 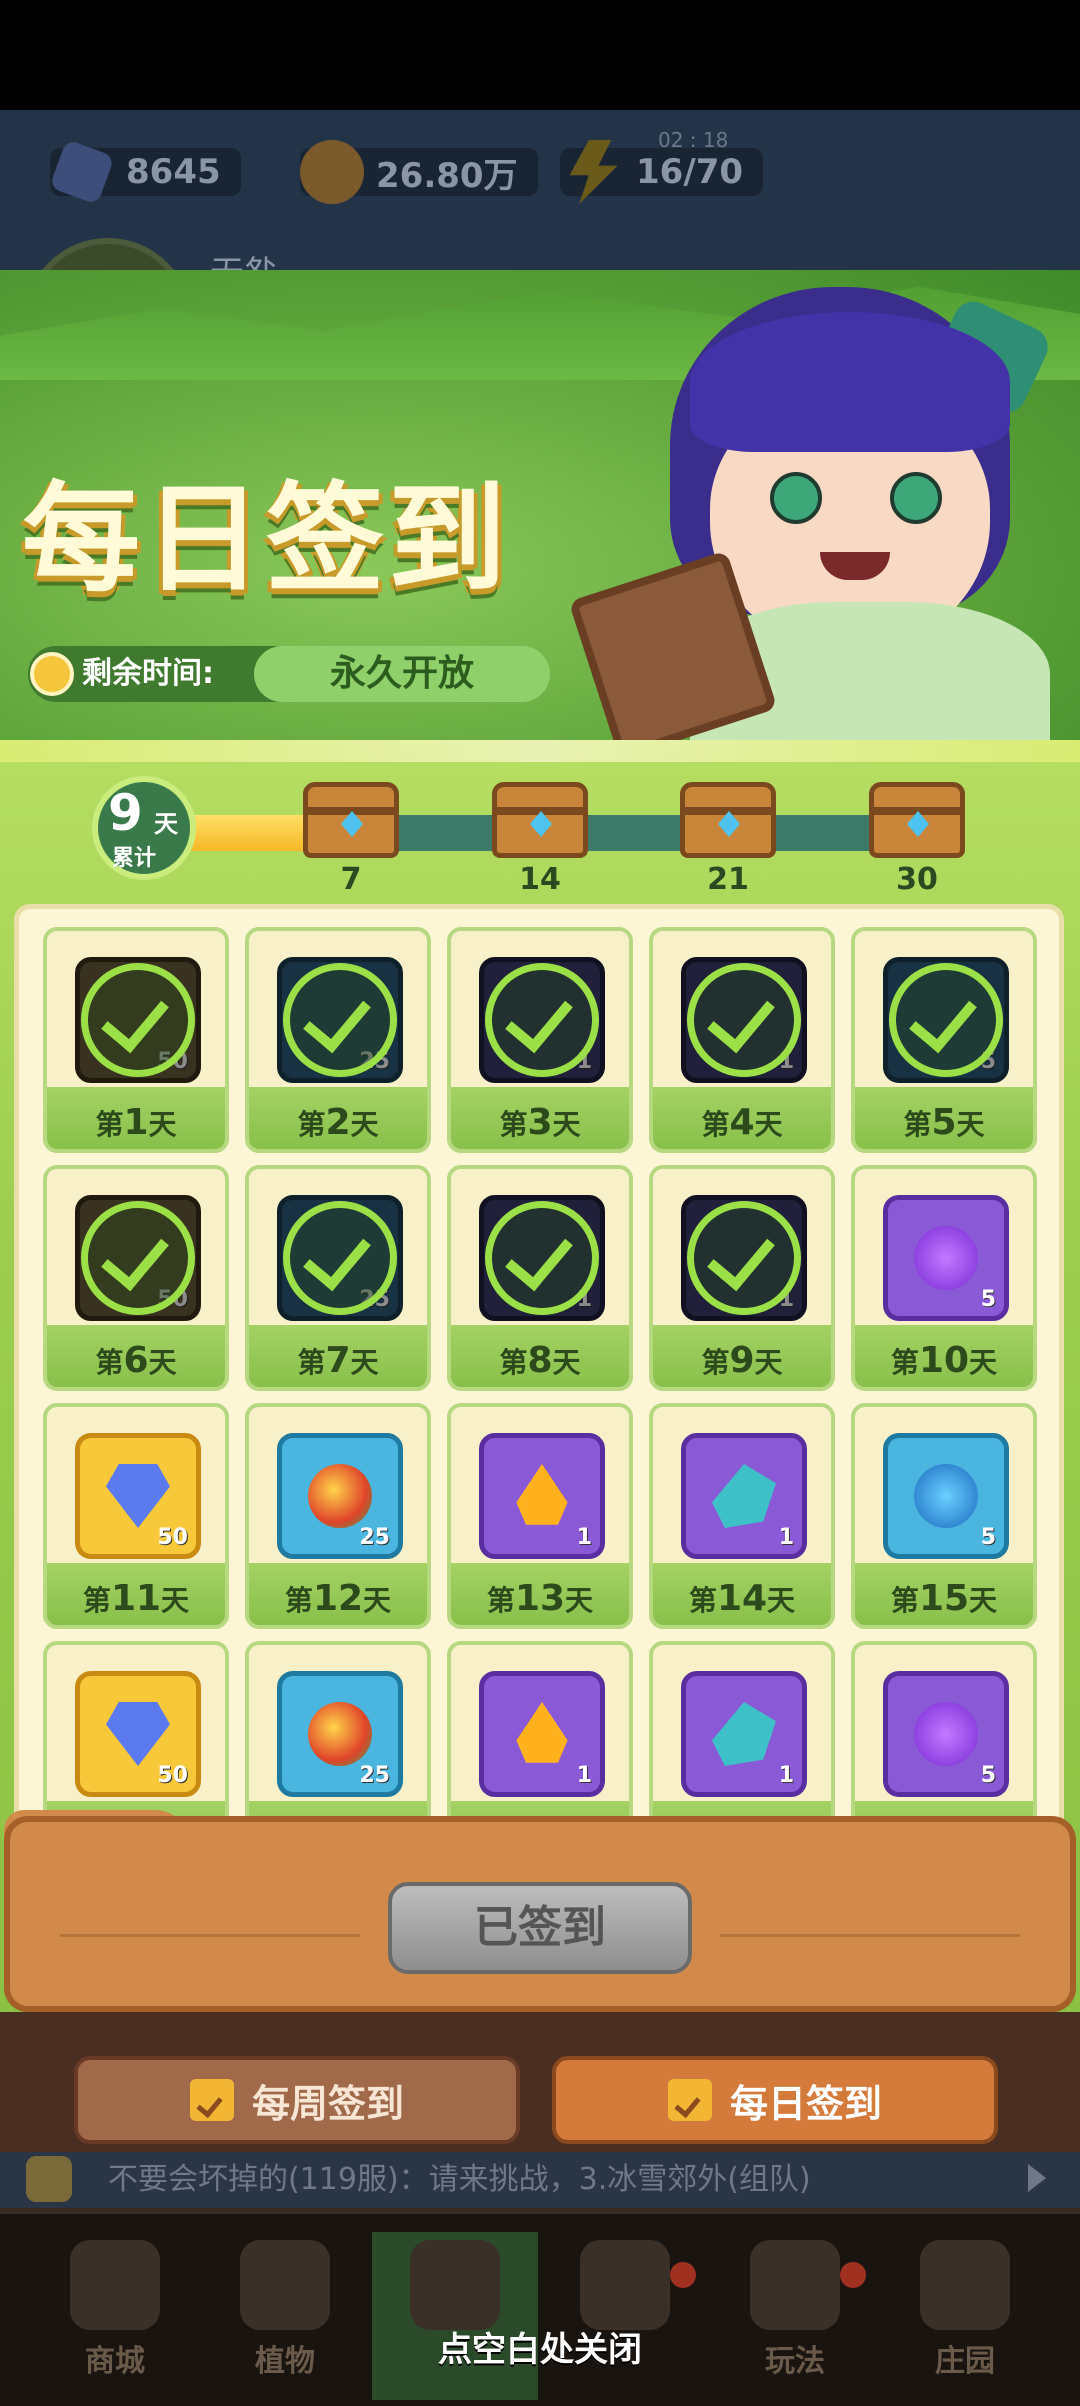 What do you see at coordinates (340, 1734) in the screenshot?
I see `reward-item: 25` at bounding box center [340, 1734].